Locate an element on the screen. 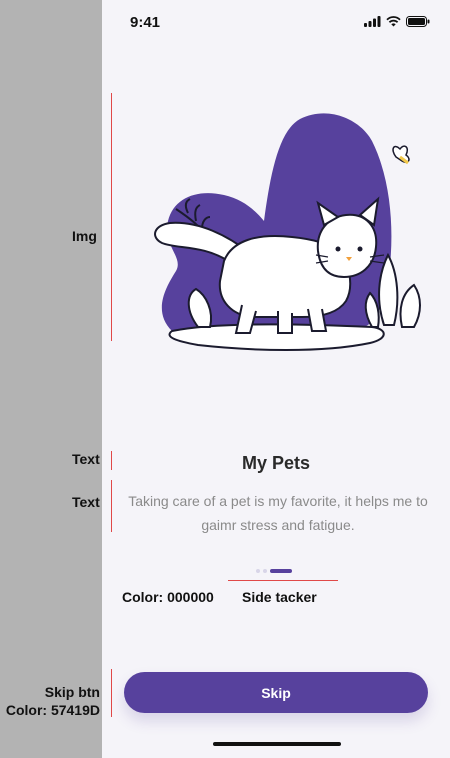 The width and height of the screenshot is (450, 758). status-bar: 9:41 is located at coordinates (276, 22).